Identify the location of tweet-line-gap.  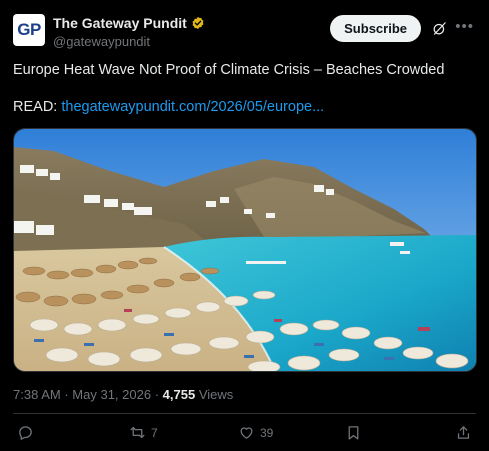
(244, 89).